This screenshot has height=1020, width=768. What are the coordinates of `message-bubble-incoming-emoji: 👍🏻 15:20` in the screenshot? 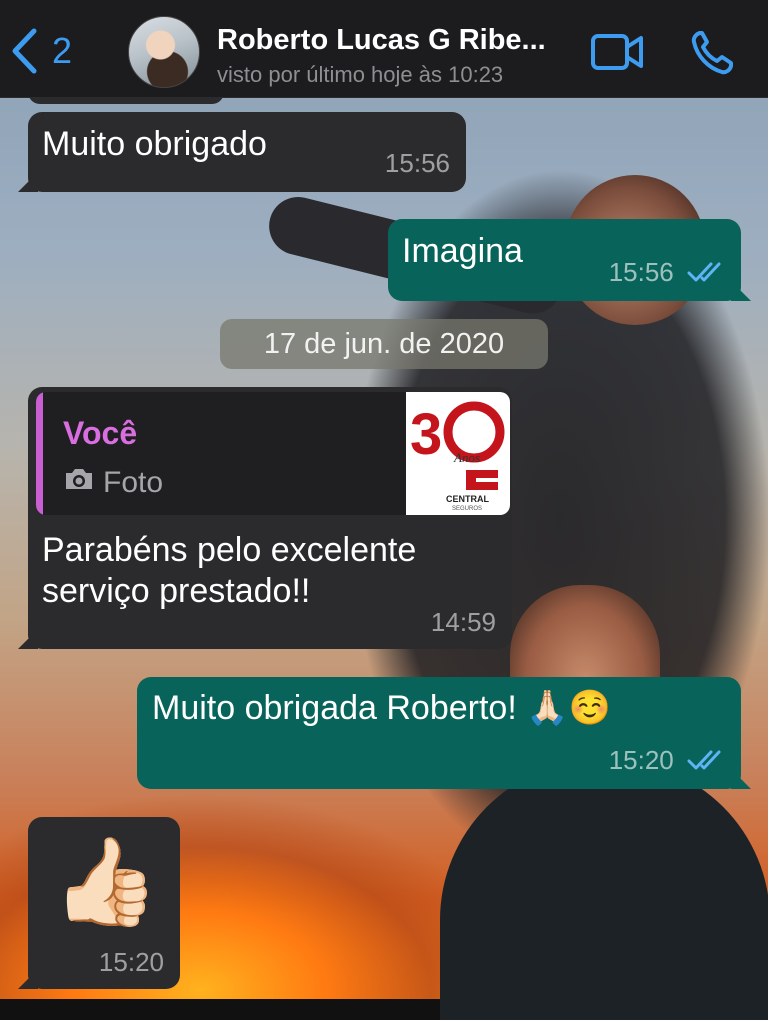 It's located at (104, 903).